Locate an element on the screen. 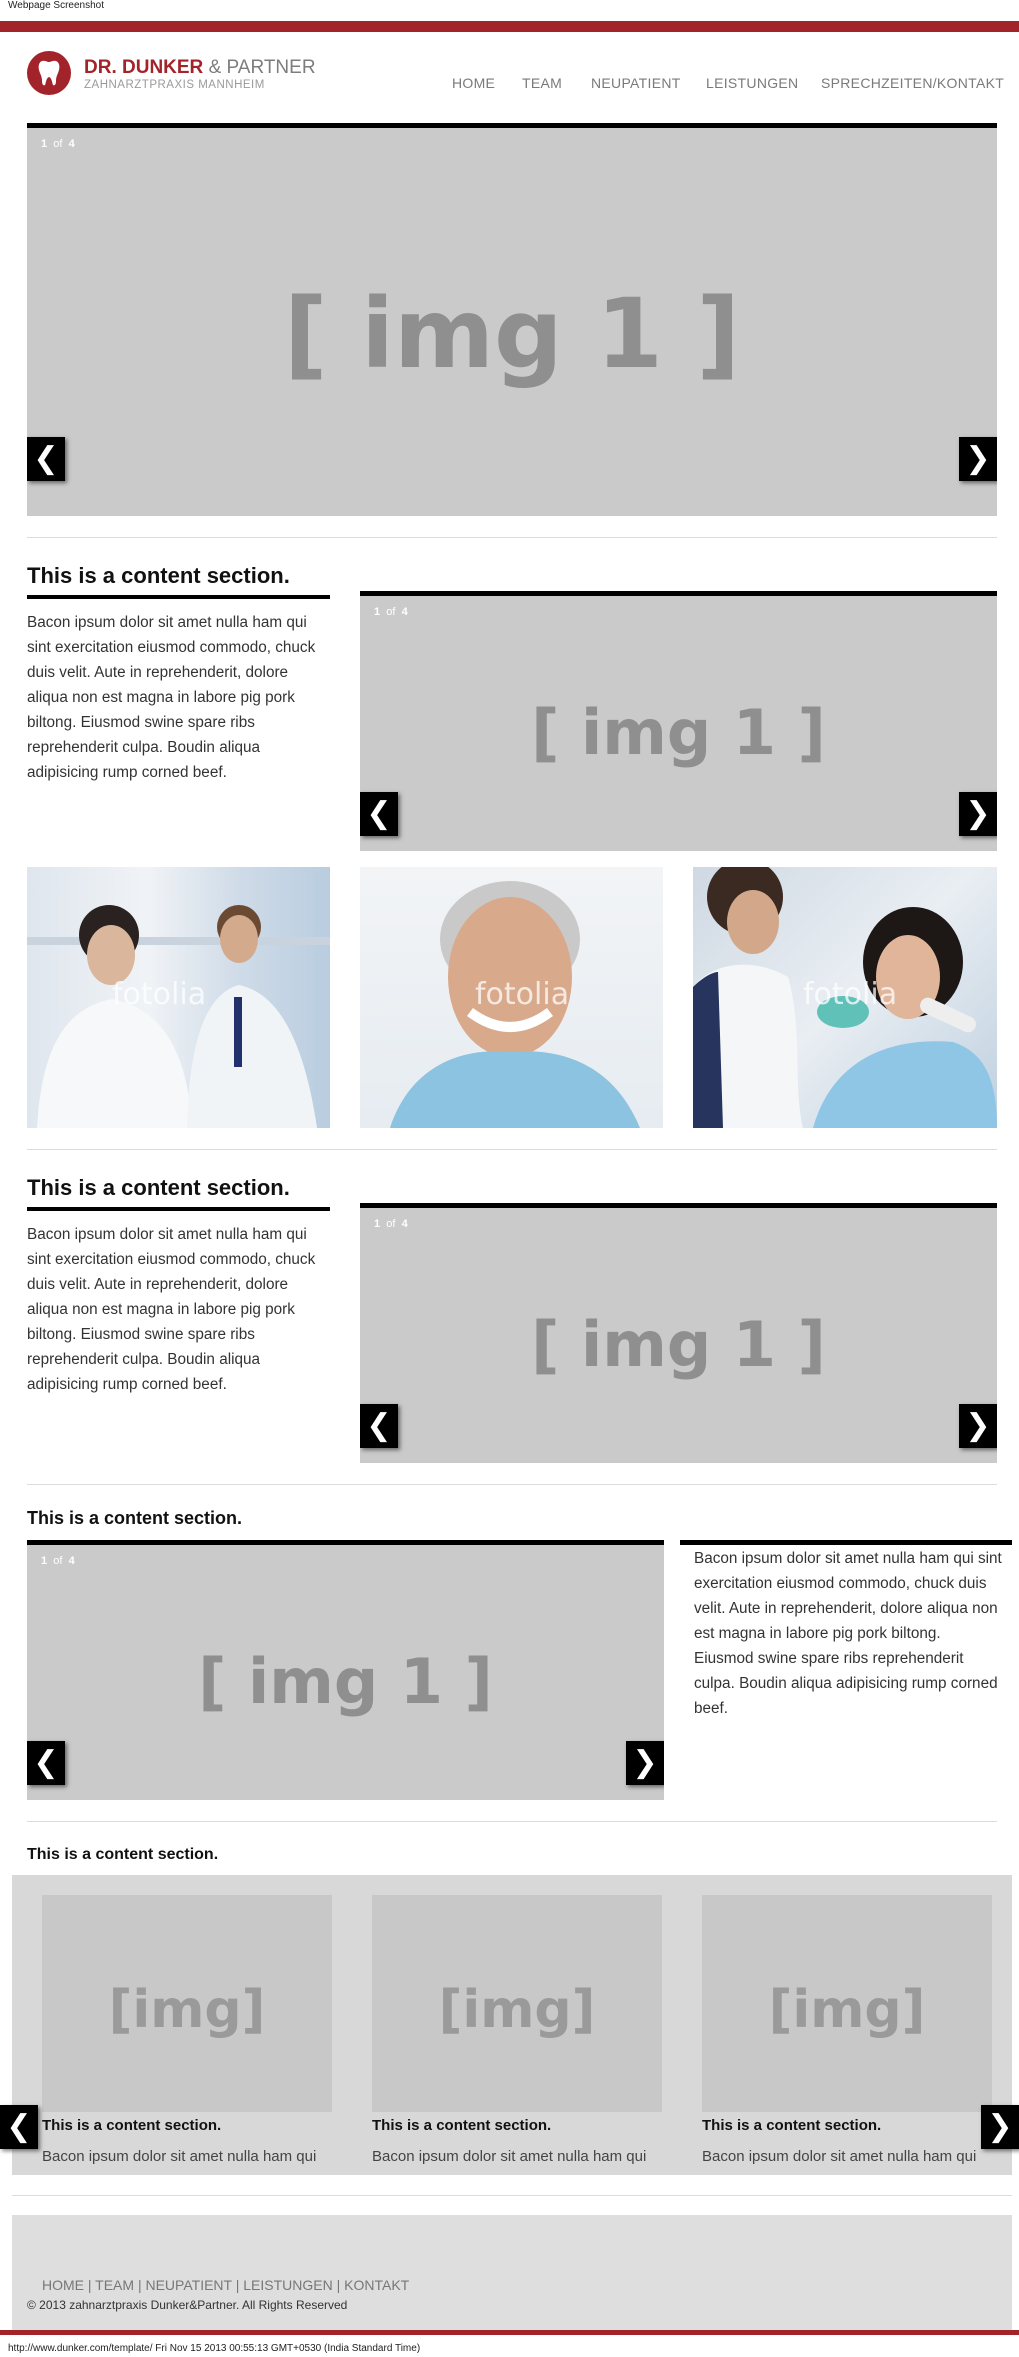 The image size is (1019, 2357). aside-rule is located at coordinates (846, 1542).